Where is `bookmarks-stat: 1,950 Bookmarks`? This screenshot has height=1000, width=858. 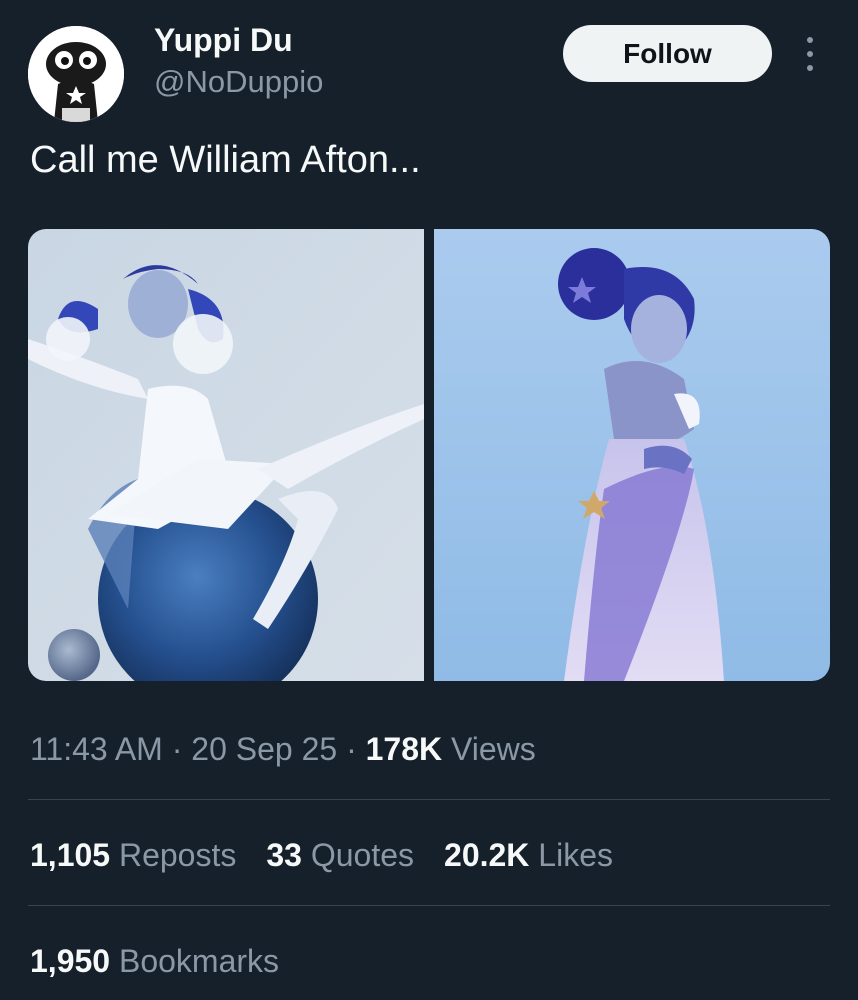
bookmarks-stat: 1,950 Bookmarks is located at coordinates (154, 961).